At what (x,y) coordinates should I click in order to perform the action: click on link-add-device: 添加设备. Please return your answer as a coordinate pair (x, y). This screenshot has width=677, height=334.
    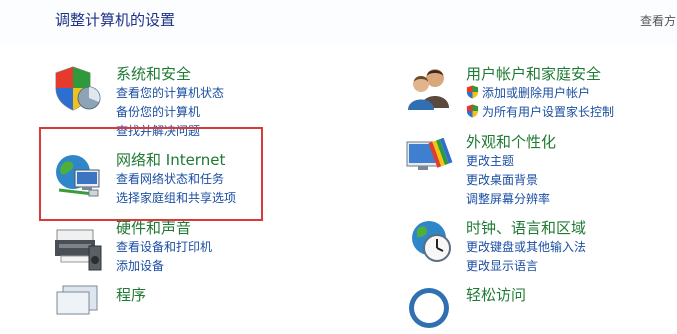
    Looking at the image, I should click on (140, 265).